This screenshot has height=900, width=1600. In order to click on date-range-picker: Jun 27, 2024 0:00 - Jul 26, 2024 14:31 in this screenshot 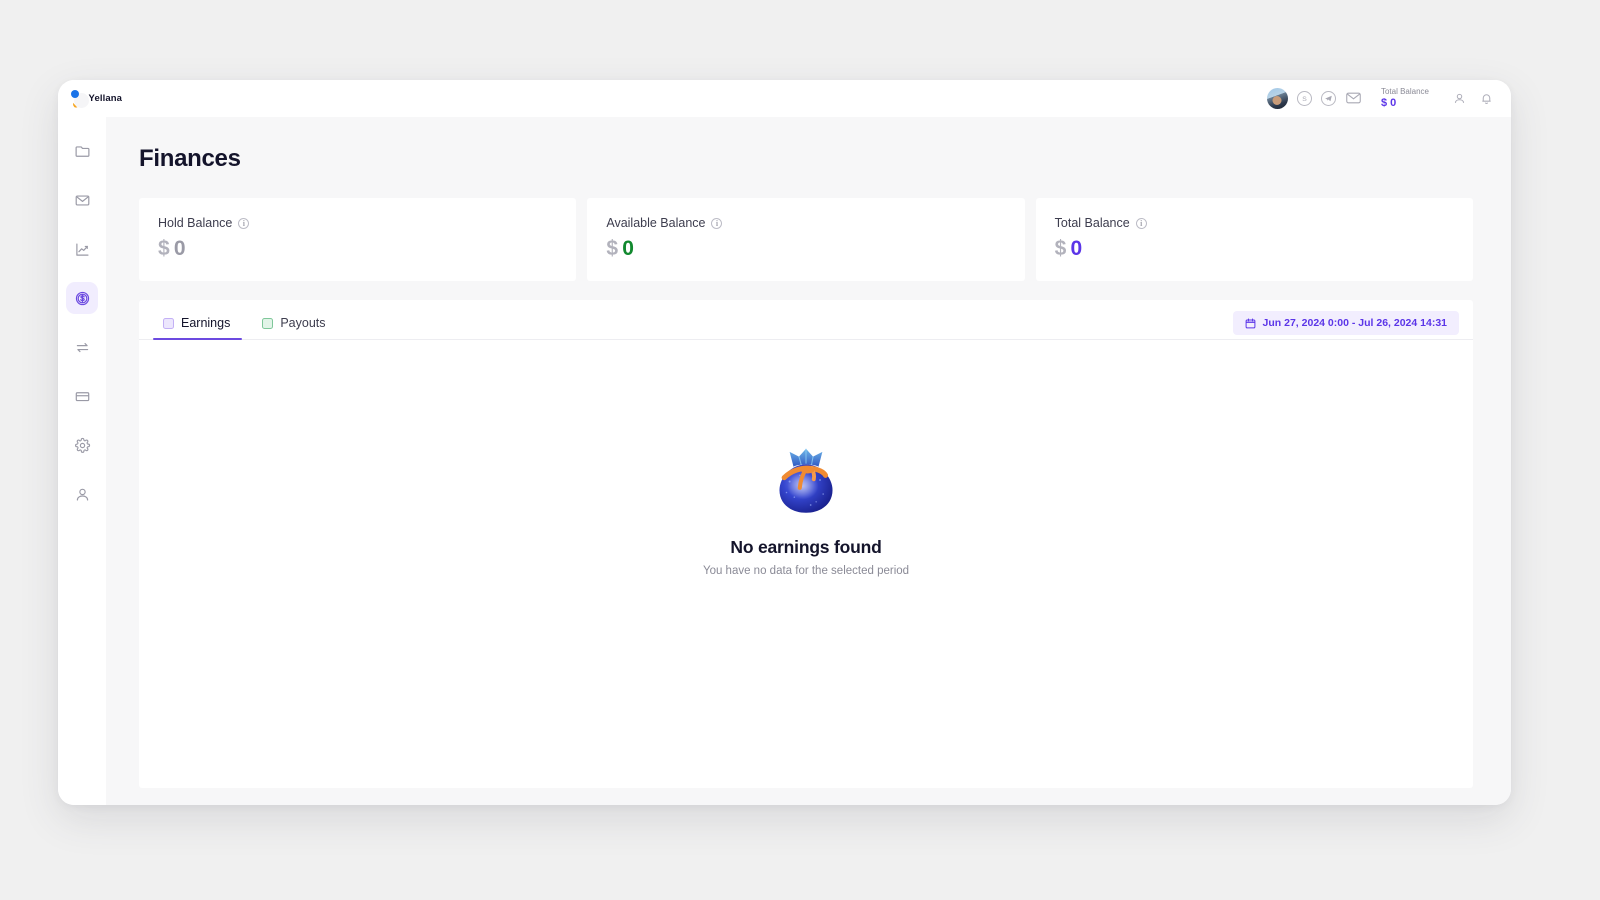, I will do `click(1345, 323)`.